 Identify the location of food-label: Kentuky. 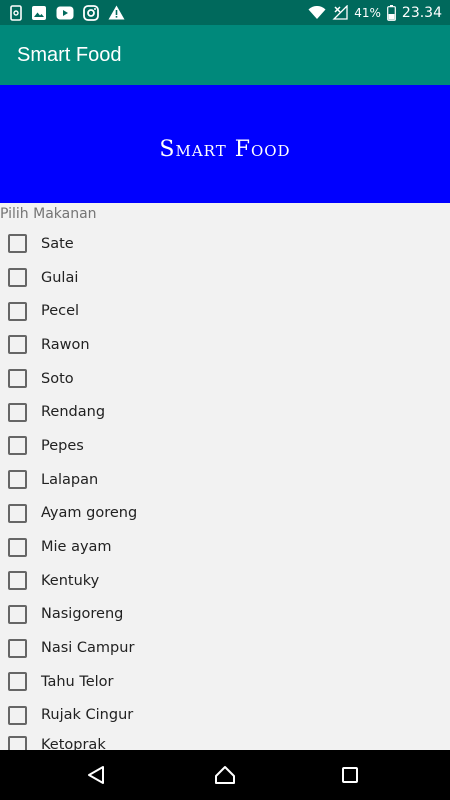
(70, 580).